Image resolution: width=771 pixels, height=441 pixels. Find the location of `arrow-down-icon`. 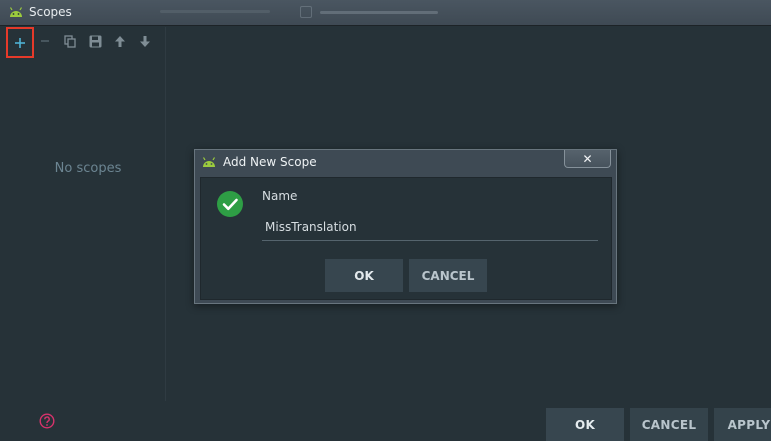

arrow-down-icon is located at coordinates (145, 41).